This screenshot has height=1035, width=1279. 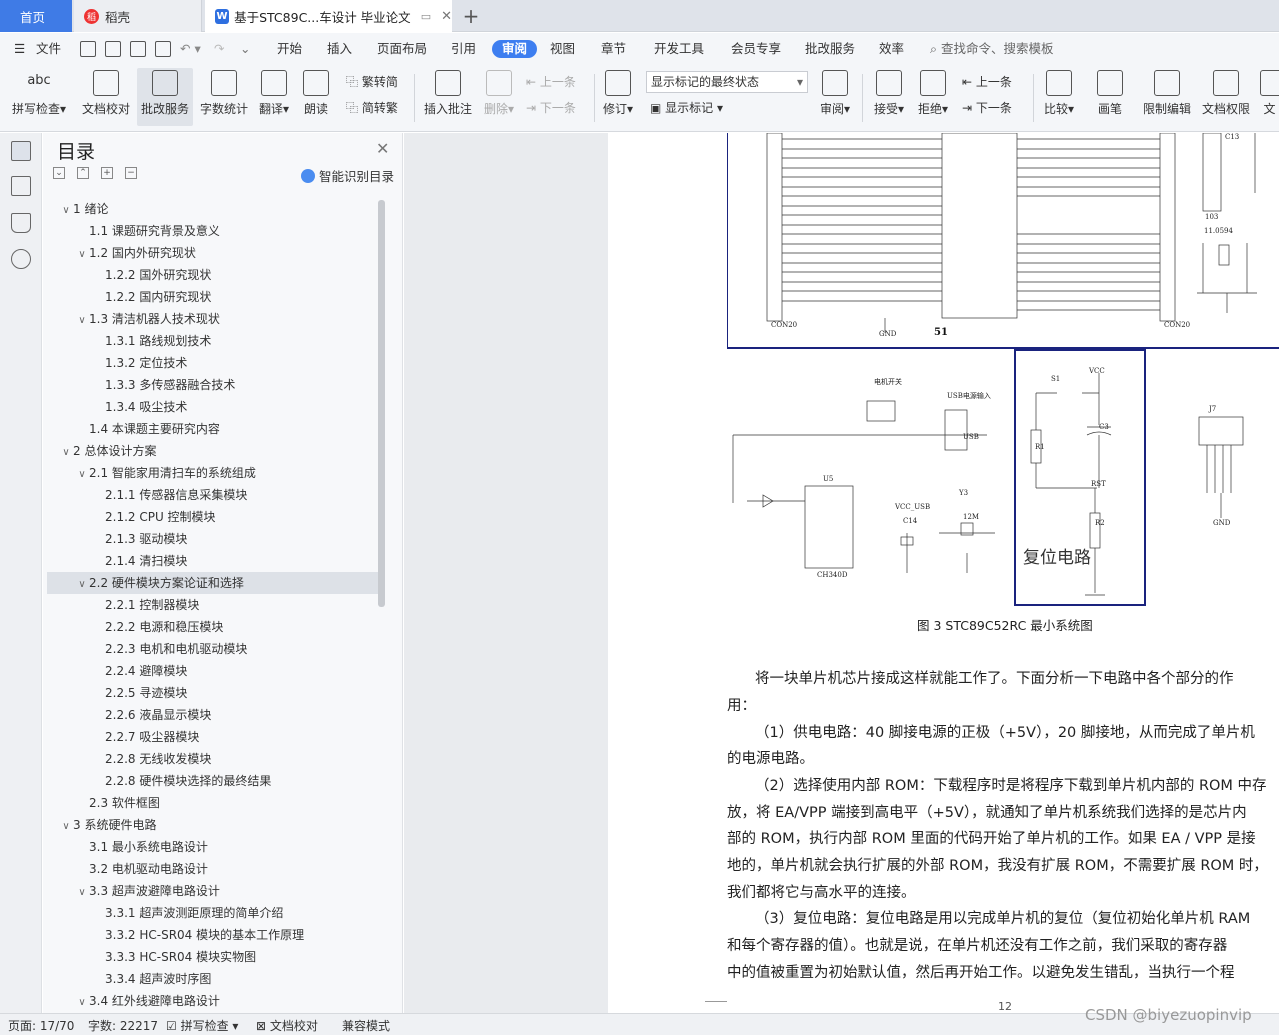 I want to click on more-button: 文, so click(x=1269, y=97).